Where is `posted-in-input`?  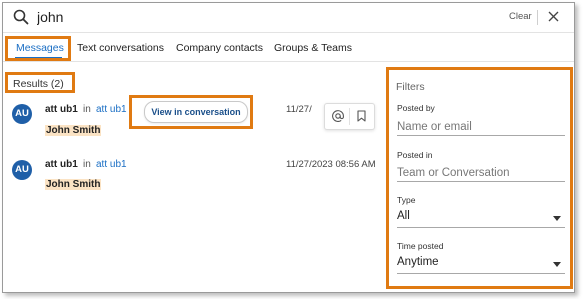
posted-in-input is located at coordinates (481, 173).